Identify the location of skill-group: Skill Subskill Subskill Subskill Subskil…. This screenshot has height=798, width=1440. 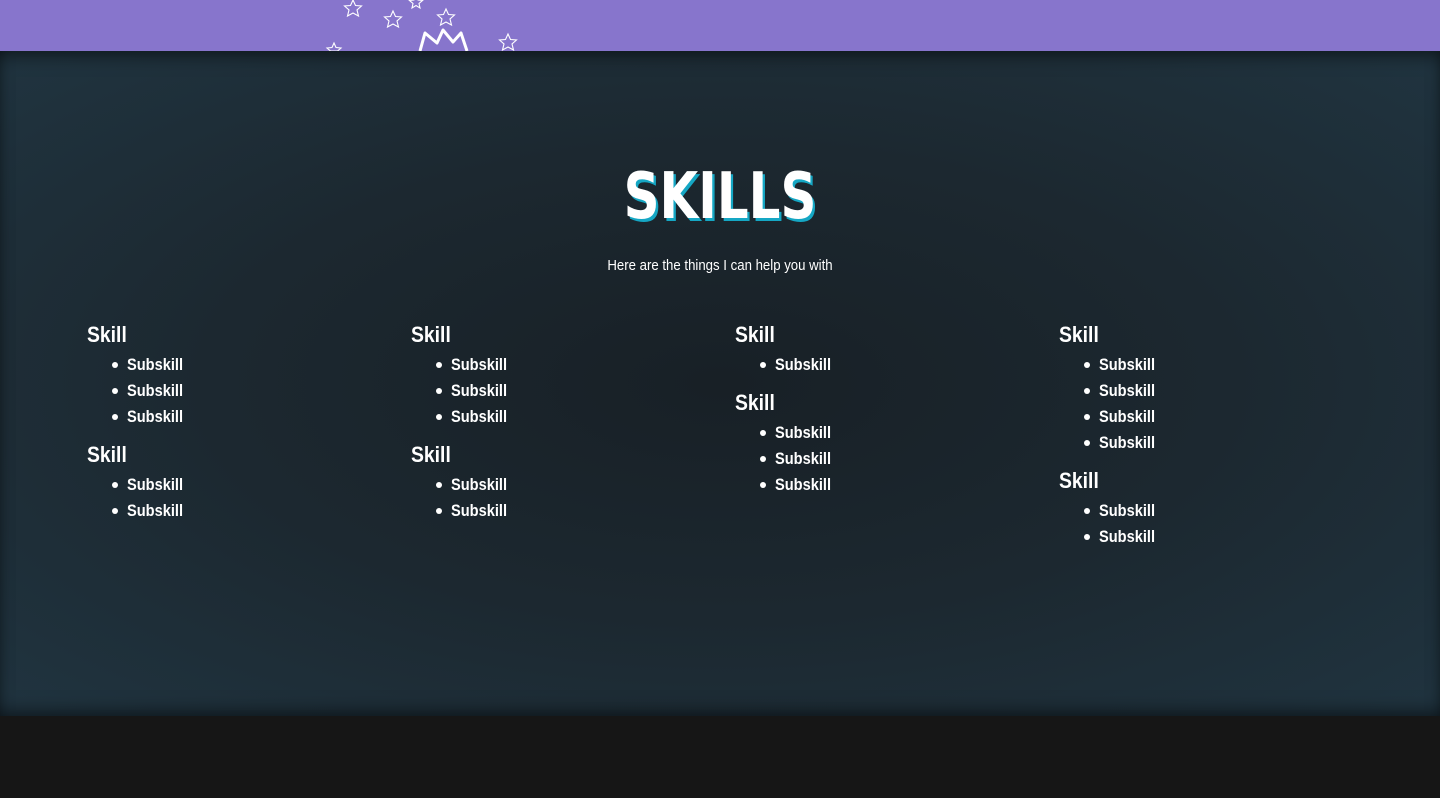
(1209, 388).